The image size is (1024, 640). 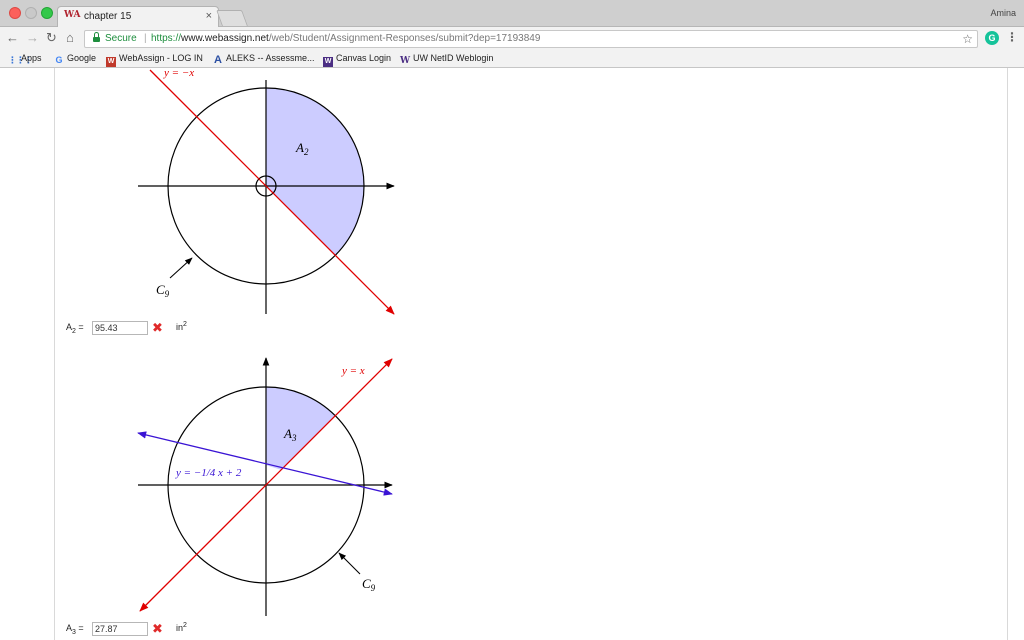 What do you see at coordinates (369, 584) in the screenshot?
I see `label-c9-bottom: C9` at bounding box center [369, 584].